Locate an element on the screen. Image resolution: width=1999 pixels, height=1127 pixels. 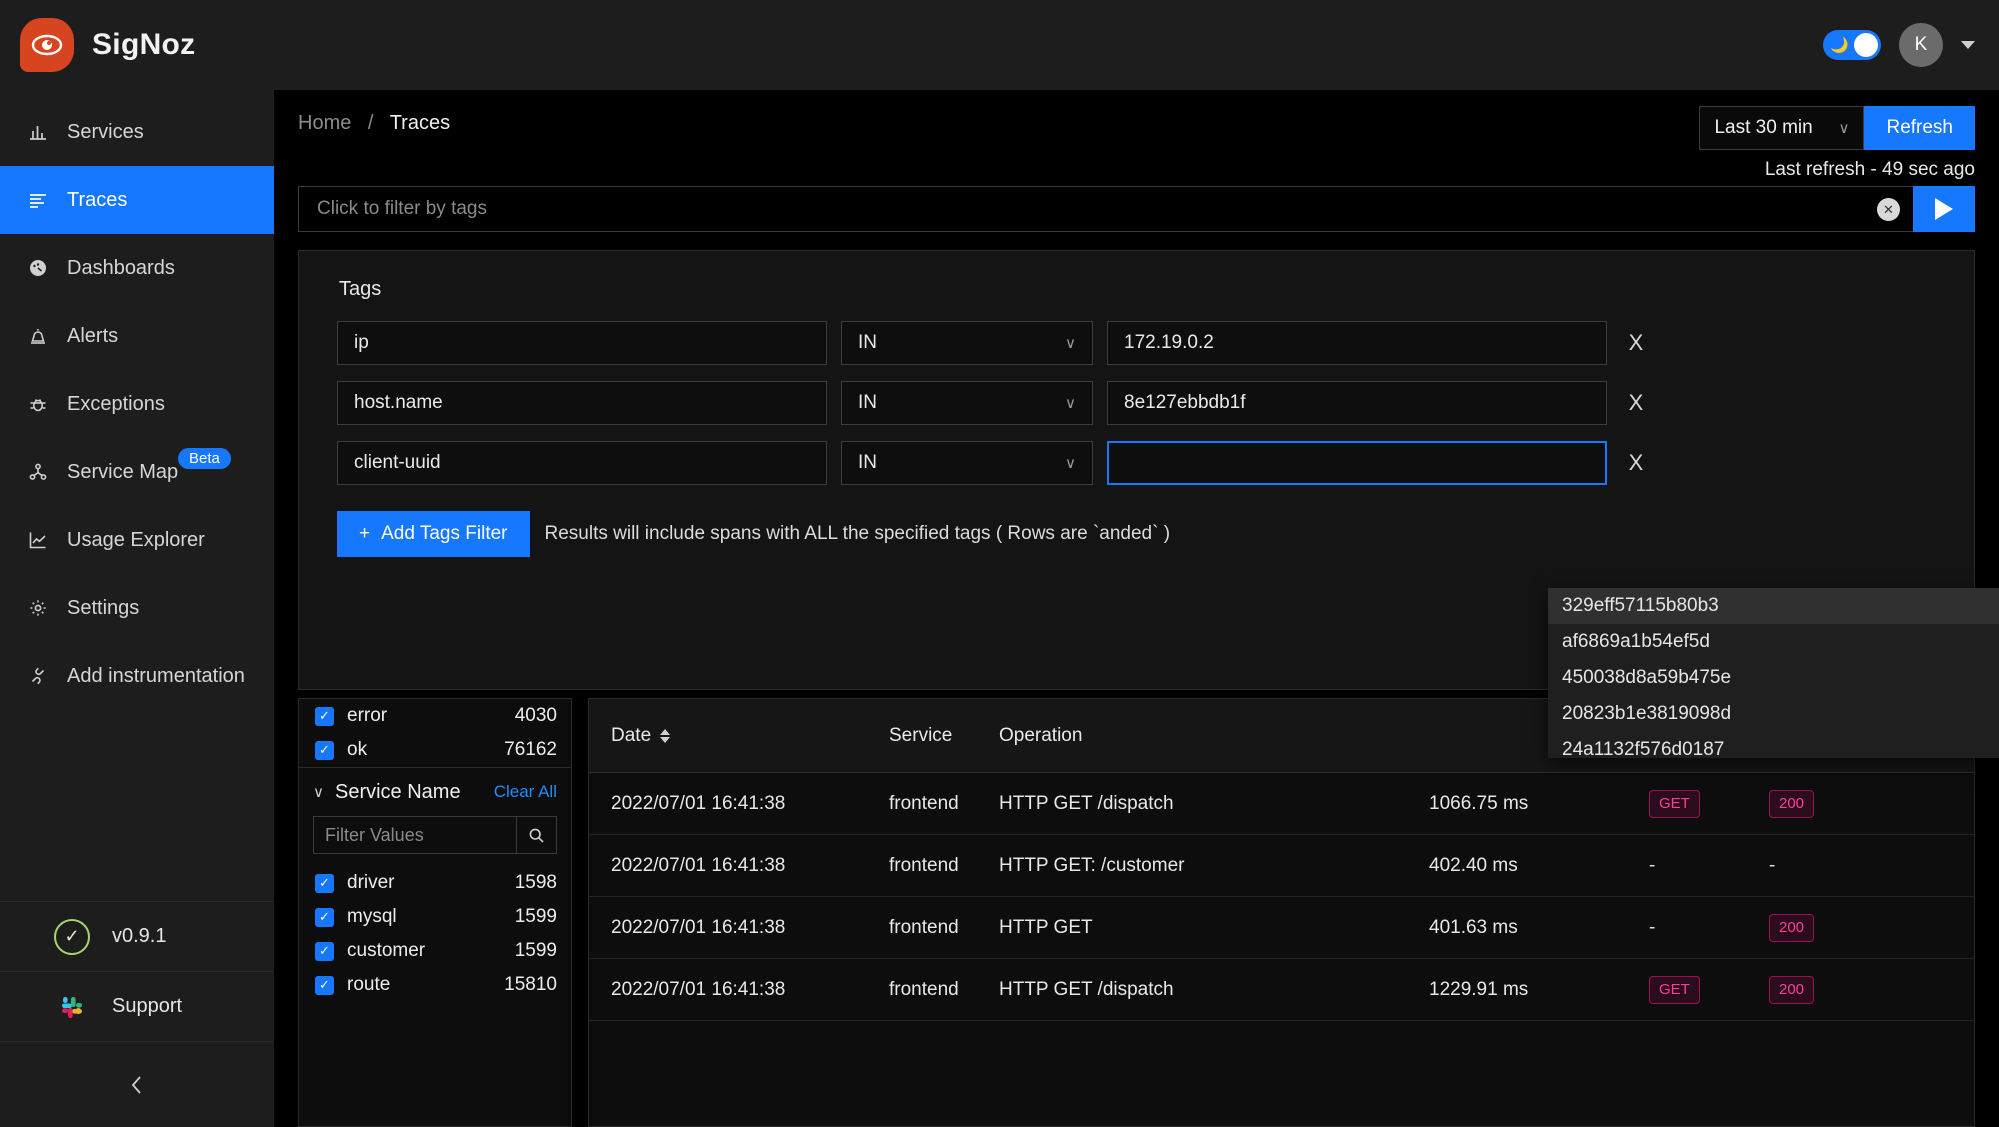
tag-key-input: host.name is located at coordinates (582, 403).